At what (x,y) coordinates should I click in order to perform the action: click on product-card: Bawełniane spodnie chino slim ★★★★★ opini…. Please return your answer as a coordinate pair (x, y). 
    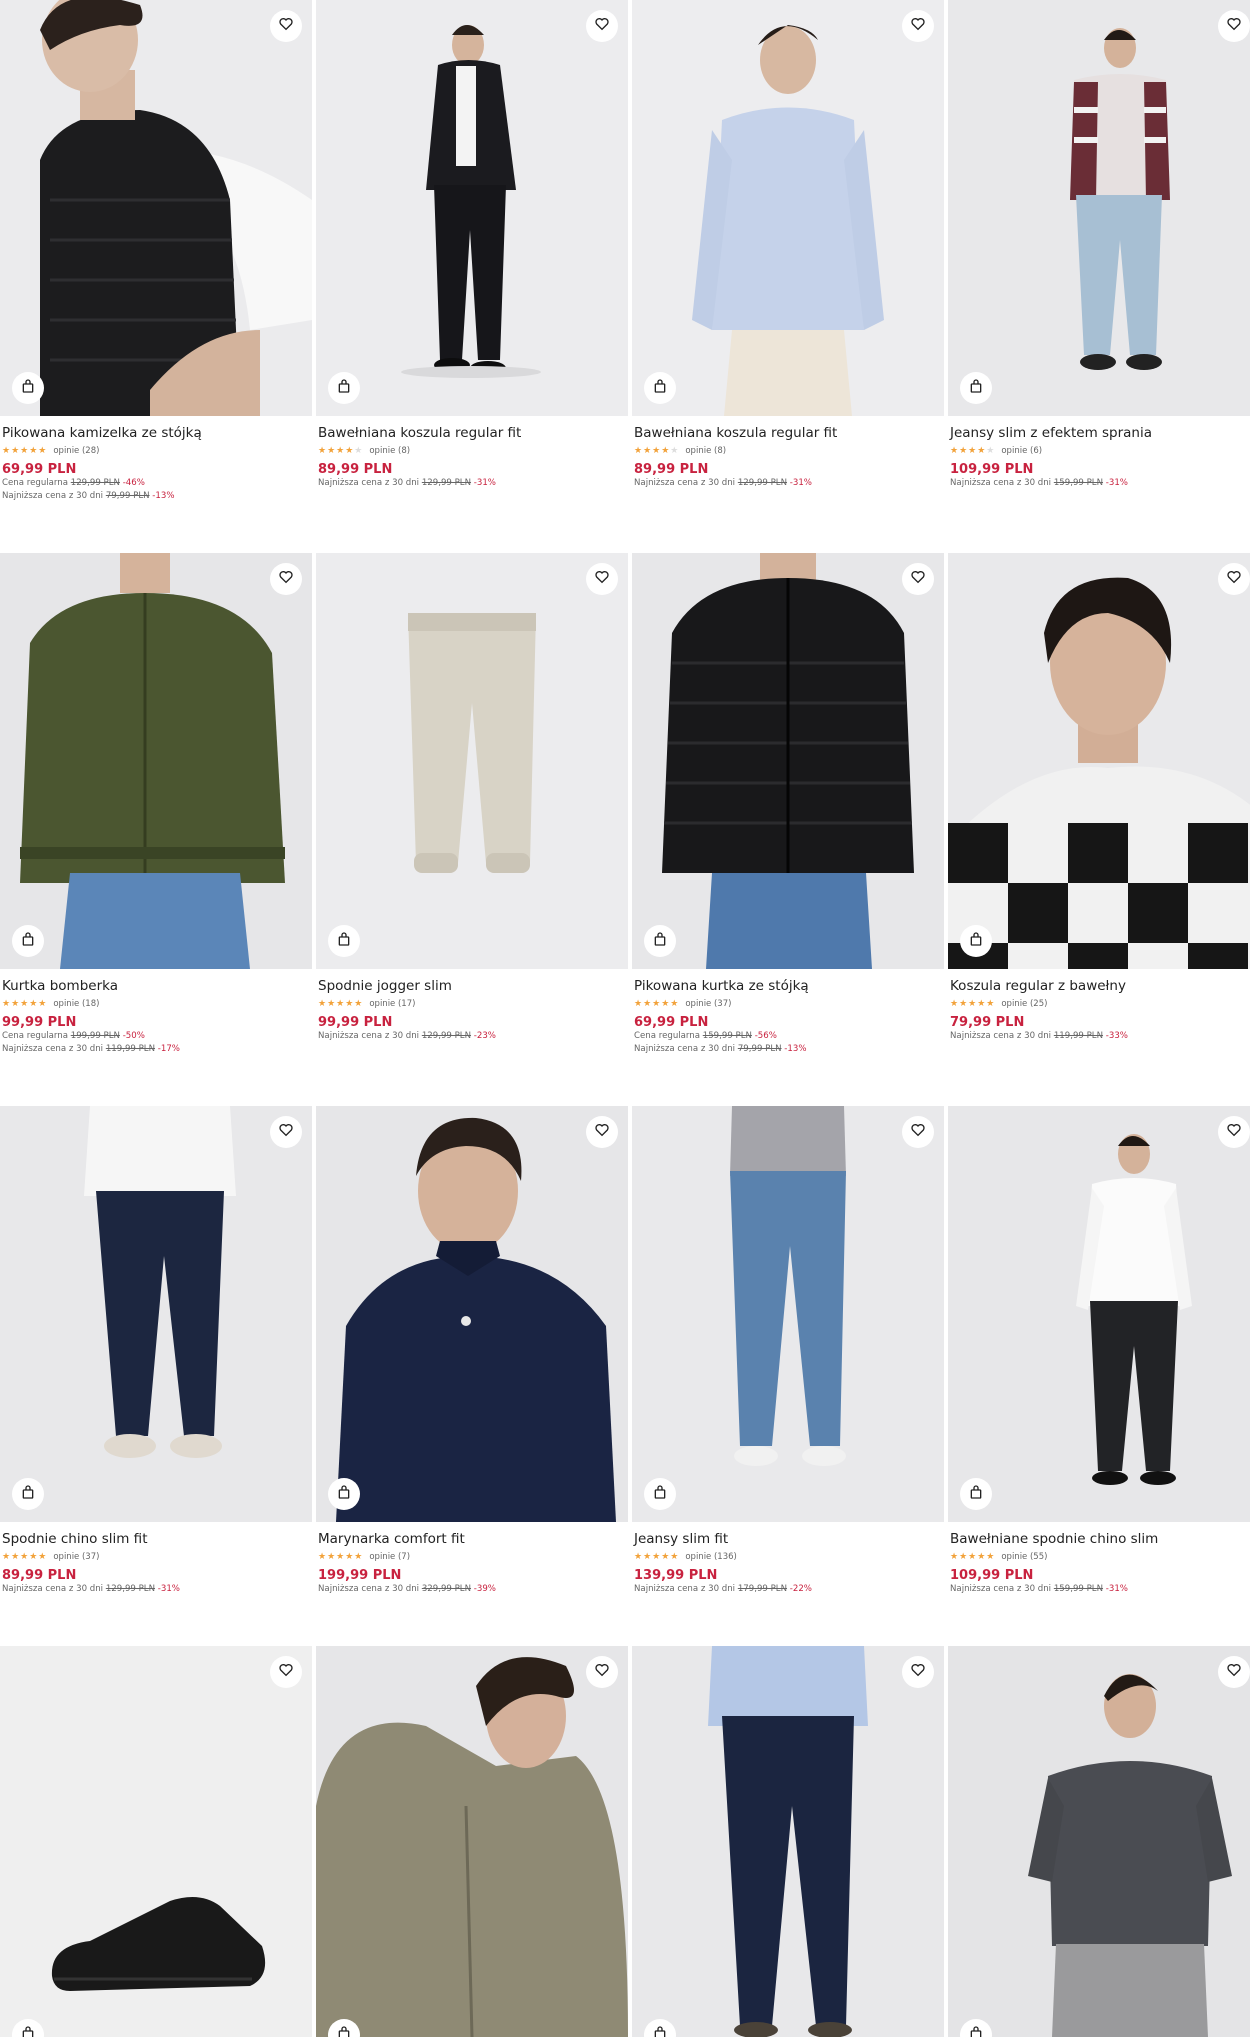
    Looking at the image, I should click on (1099, 1382).